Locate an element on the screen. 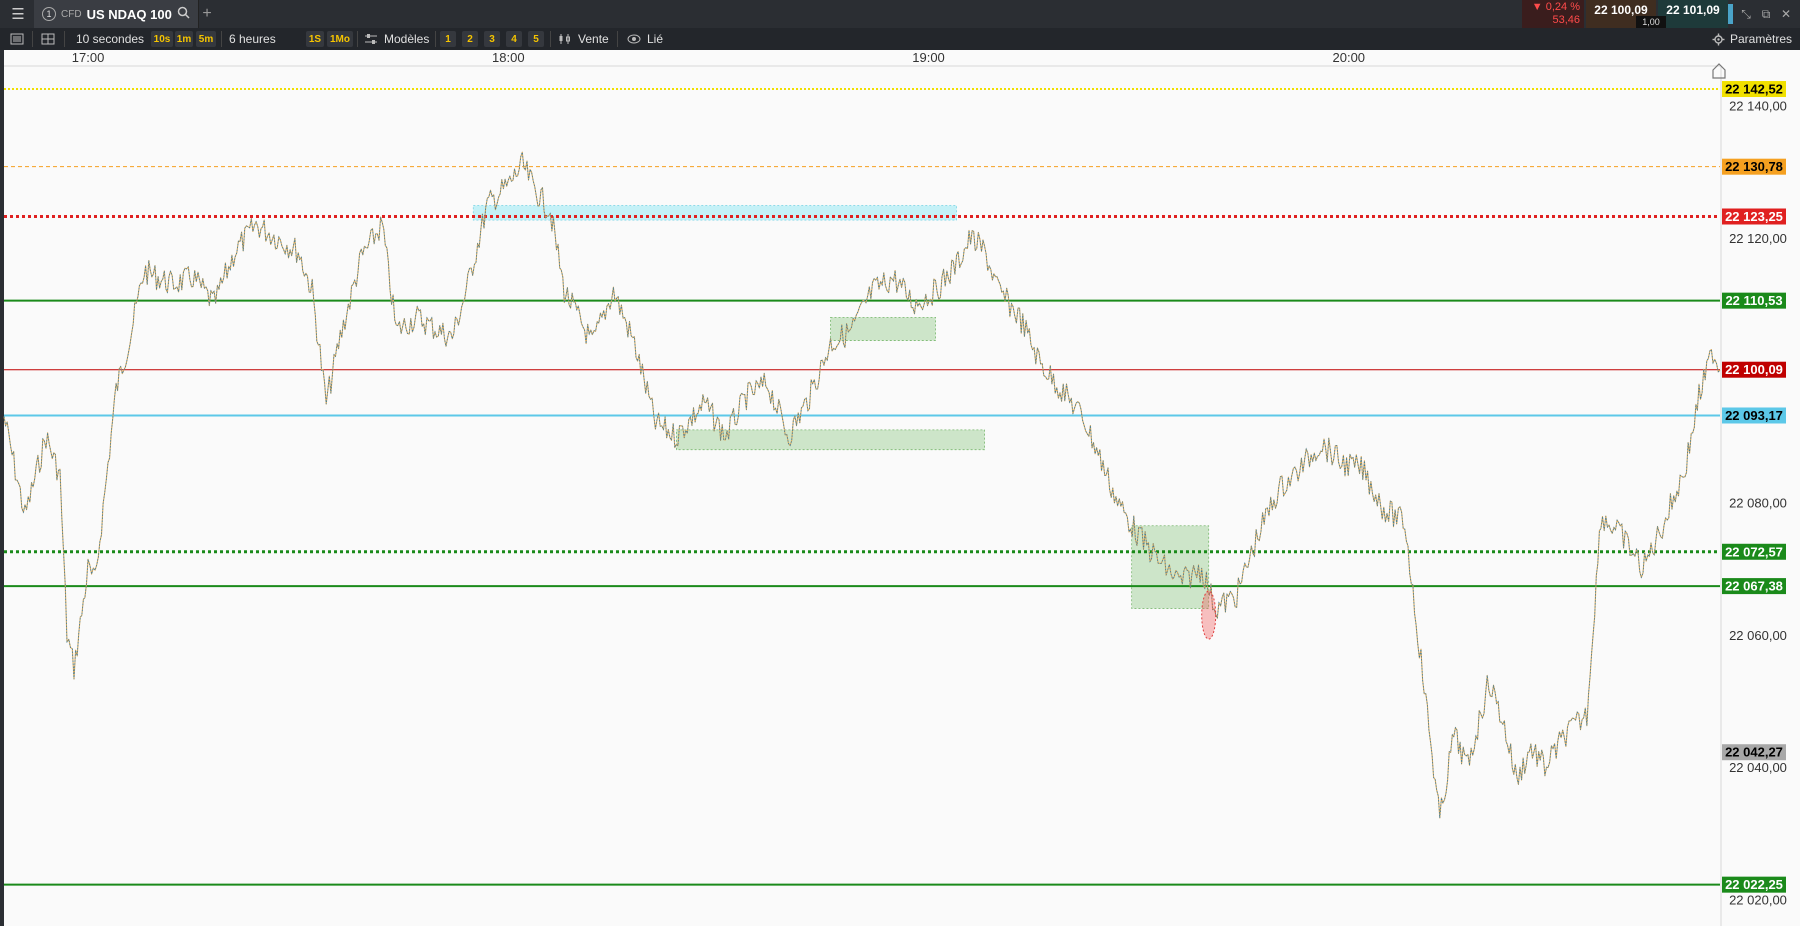 The image size is (1800, 926). hamburger-icon: ☰ is located at coordinates (18, 14).